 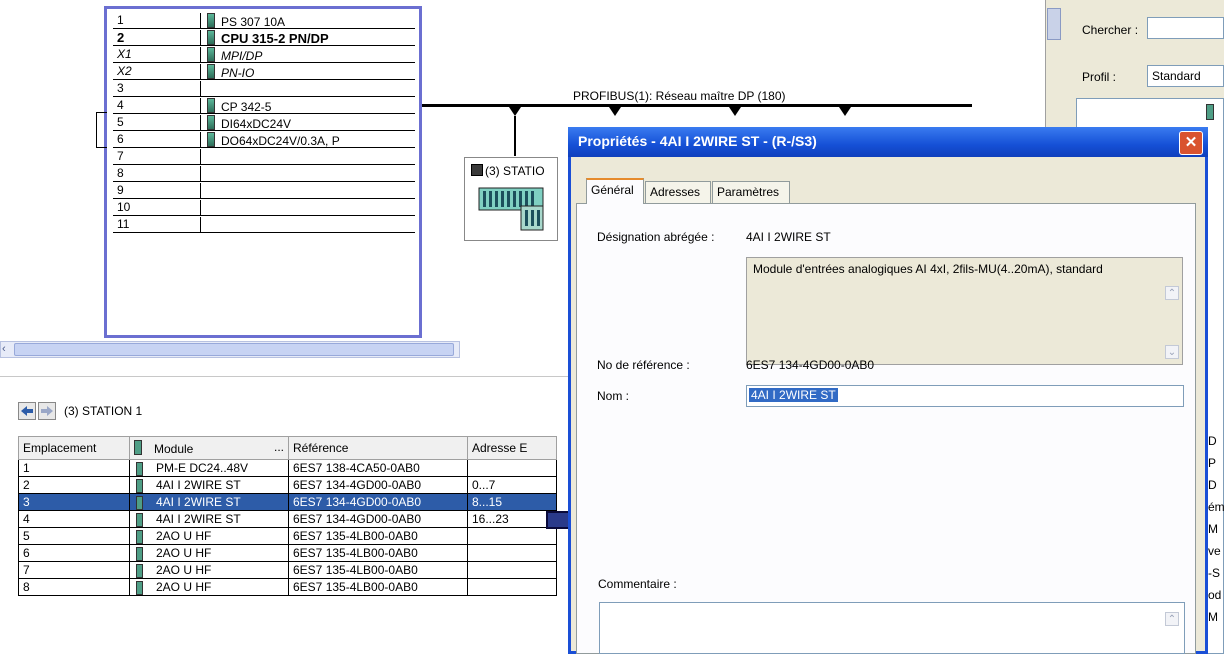 I want to click on rack-module-cell: DO64xDC24V/0.3A, P, so click(x=307, y=140).